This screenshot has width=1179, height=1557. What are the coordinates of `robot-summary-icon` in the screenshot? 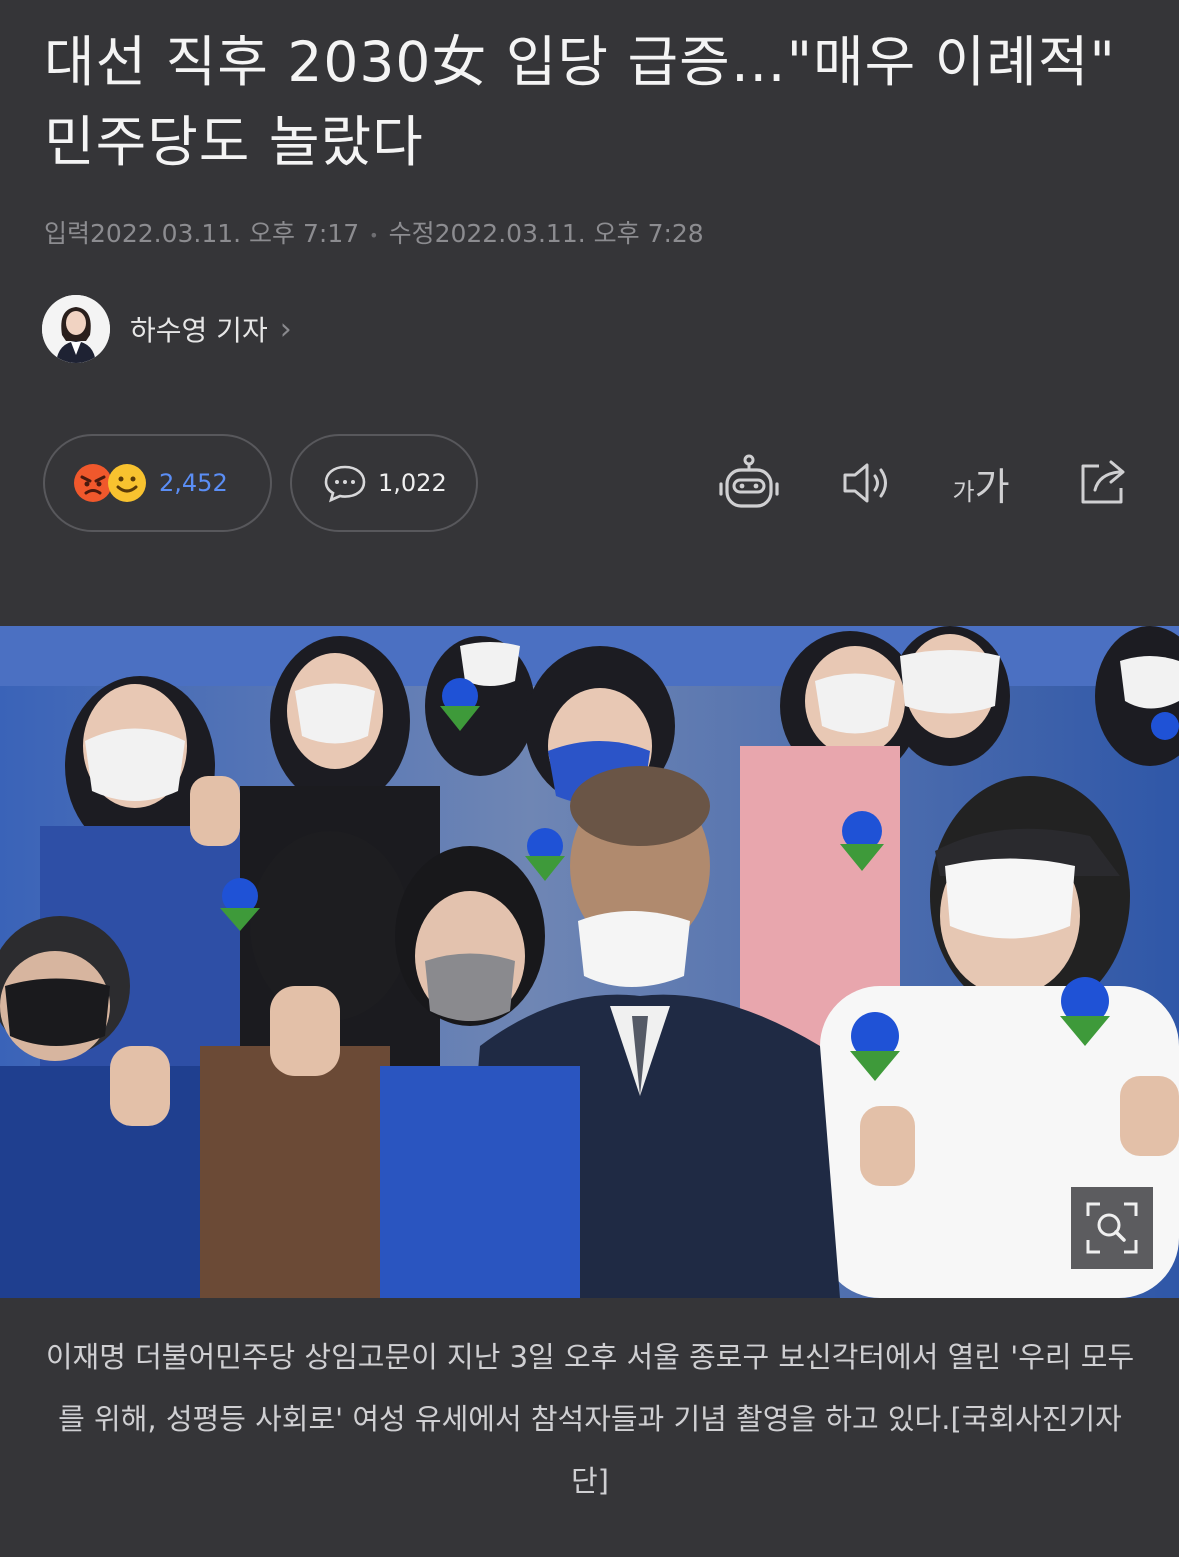 It's located at (749, 481).